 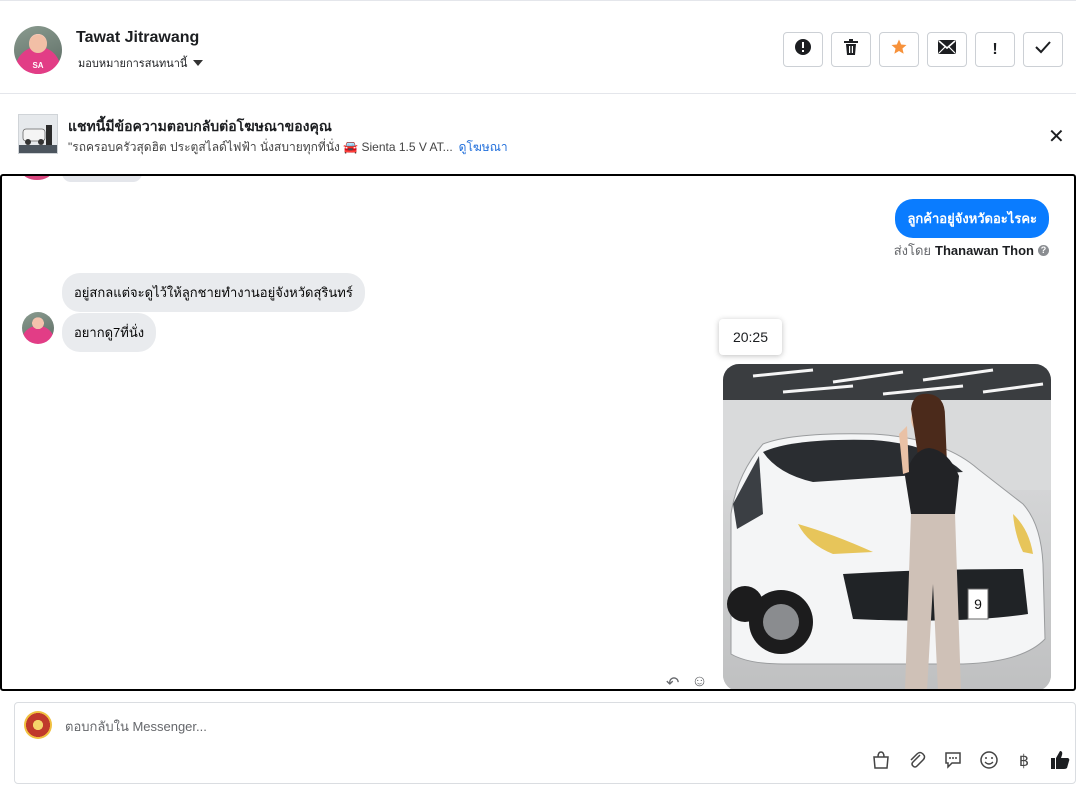 What do you see at coordinates (912, 250) in the screenshot?
I see `sent-by-prefix: ส่งโดย` at bounding box center [912, 250].